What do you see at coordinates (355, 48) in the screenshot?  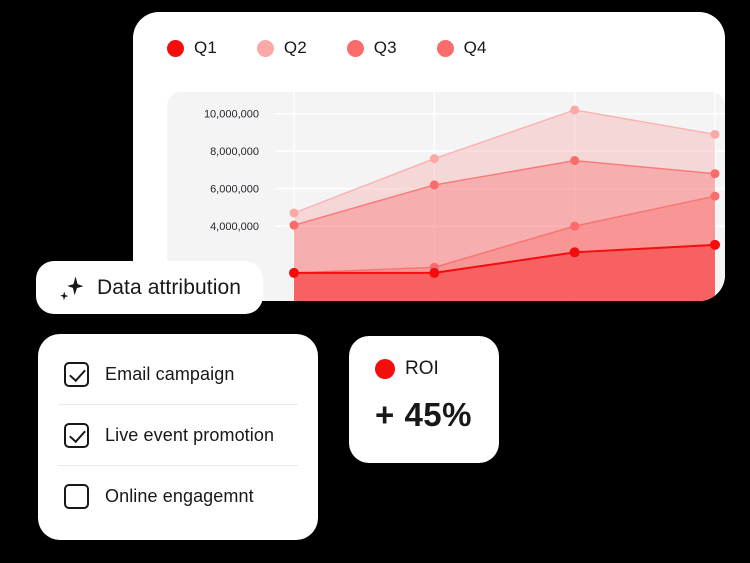 I see `legend-dot-q3-icon` at bounding box center [355, 48].